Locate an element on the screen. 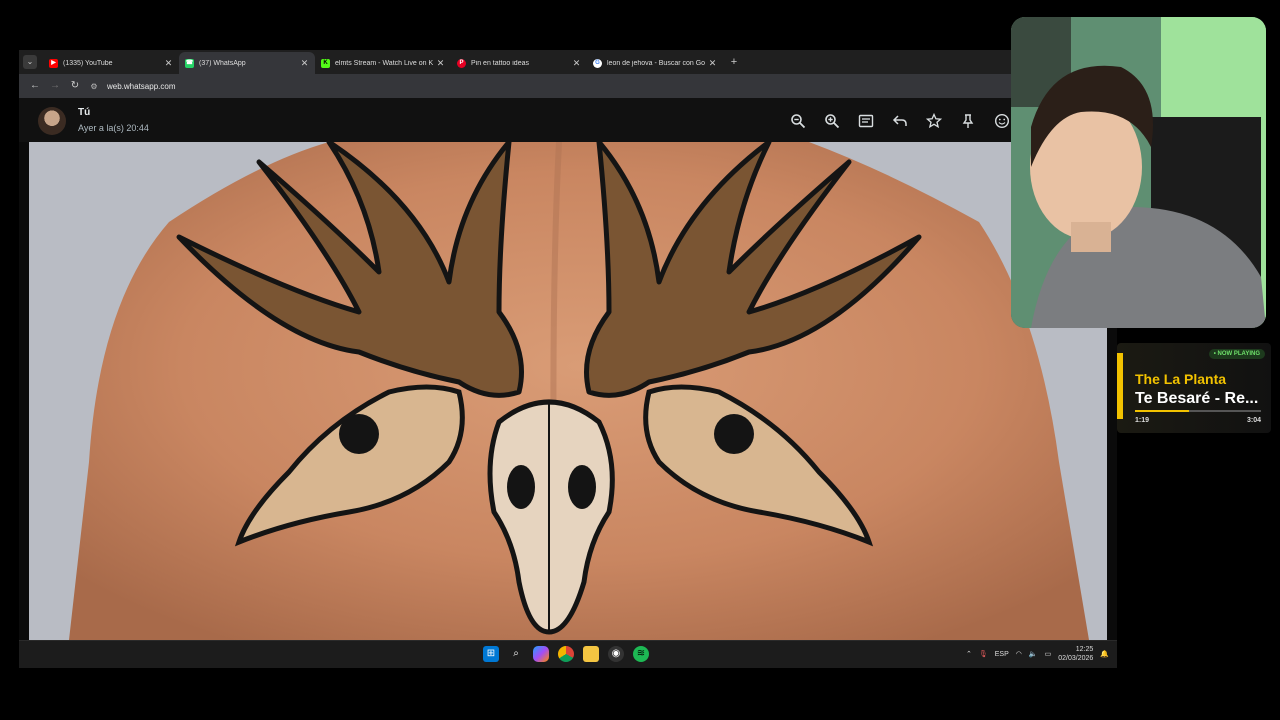 The image size is (1280, 720). battery-icon: ▭ is located at coordinates (1048, 654).